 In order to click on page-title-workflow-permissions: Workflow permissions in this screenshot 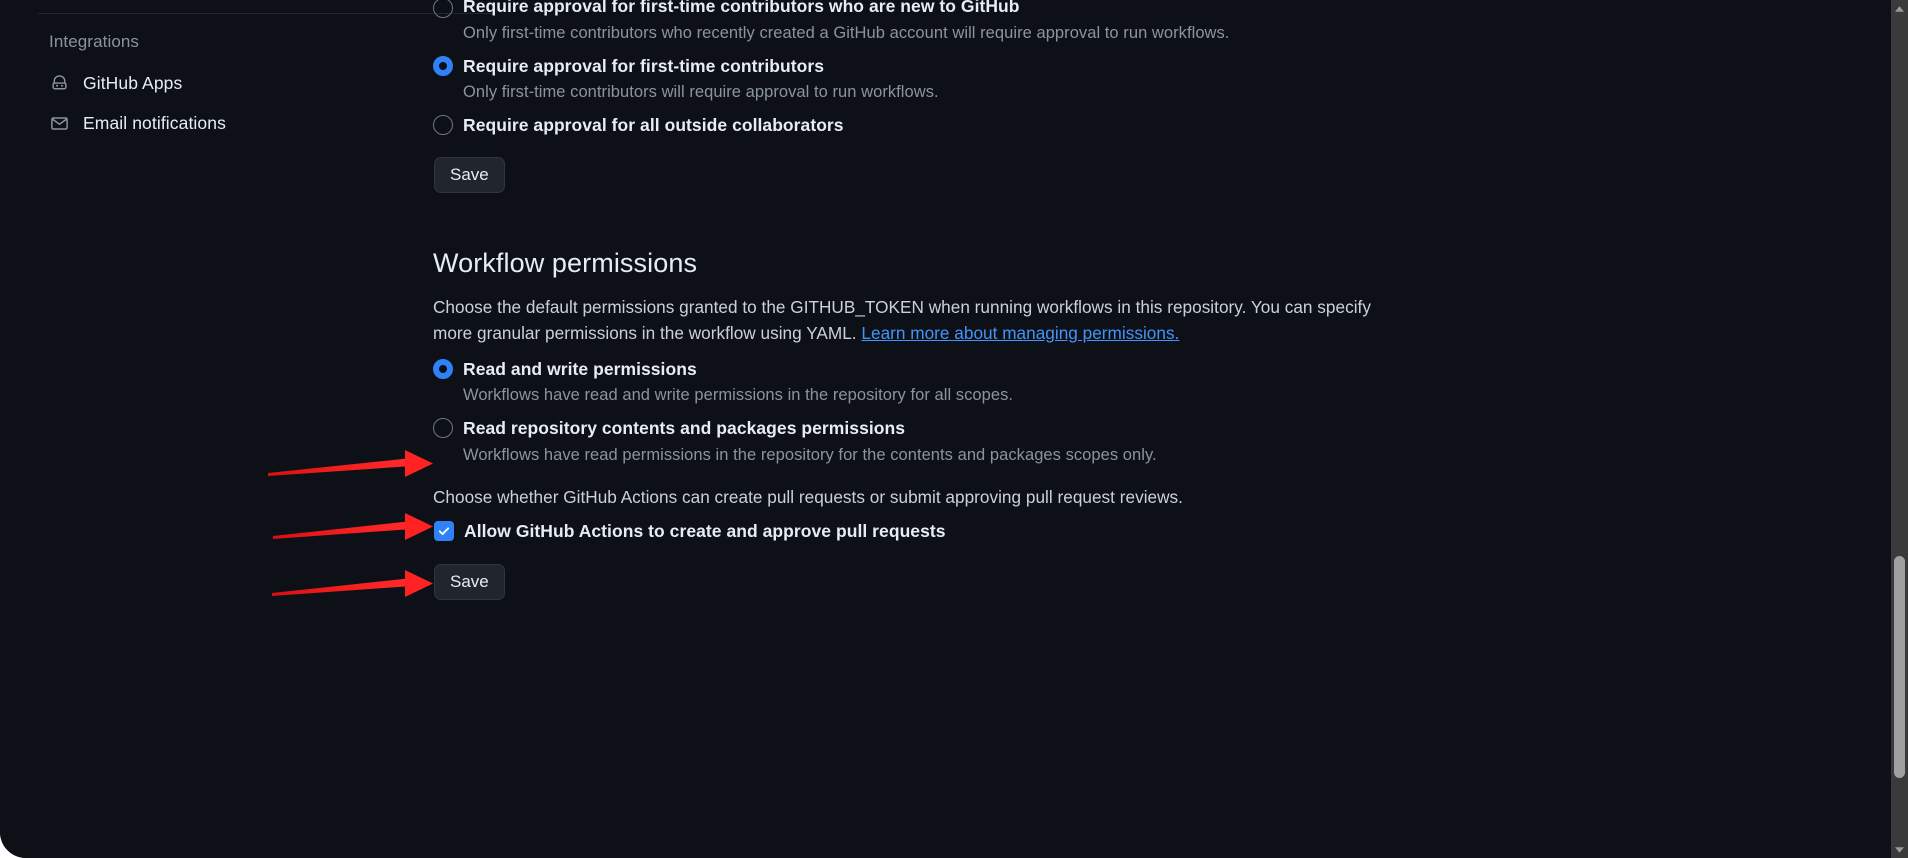, I will do `click(565, 263)`.